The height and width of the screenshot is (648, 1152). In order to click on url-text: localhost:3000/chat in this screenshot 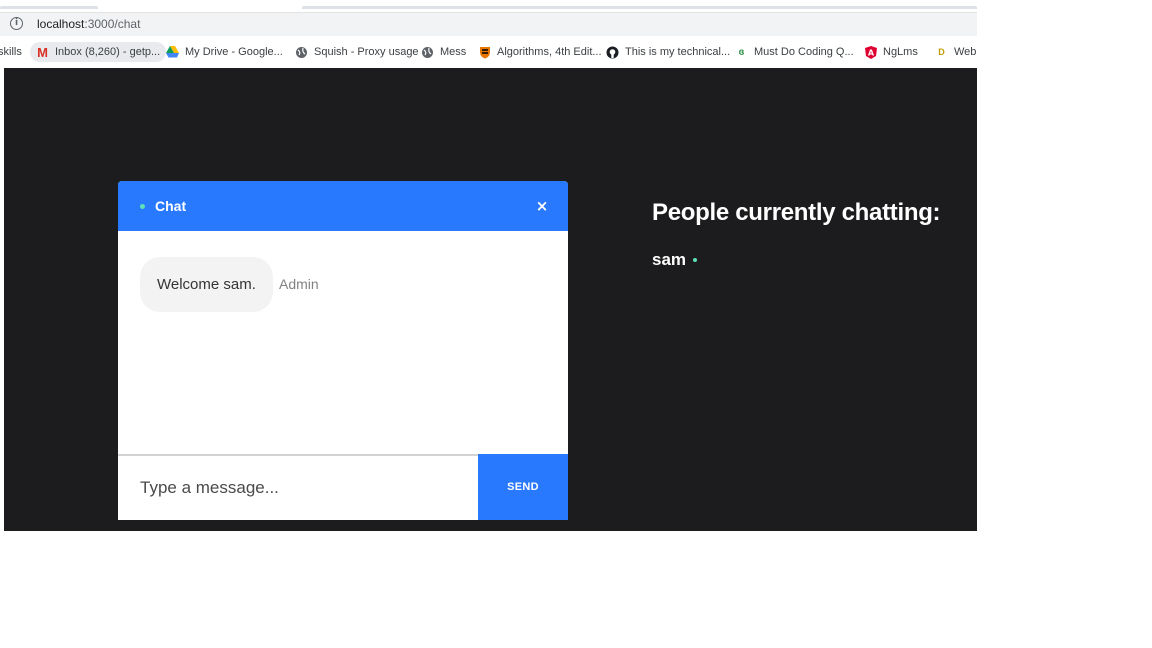, I will do `click(88, 24)`.